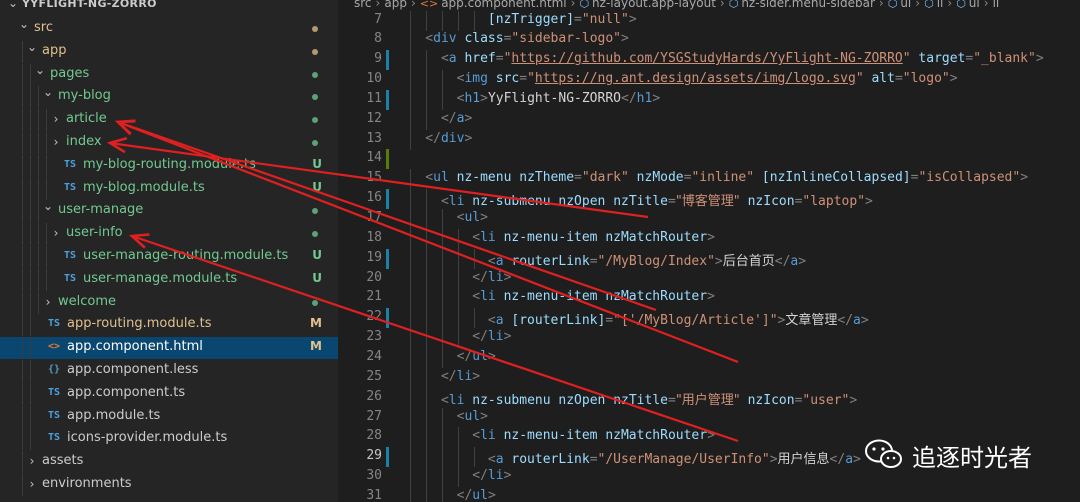  I want to click on tree-file: TS user-manage.module.ts U, so click(169, 279).